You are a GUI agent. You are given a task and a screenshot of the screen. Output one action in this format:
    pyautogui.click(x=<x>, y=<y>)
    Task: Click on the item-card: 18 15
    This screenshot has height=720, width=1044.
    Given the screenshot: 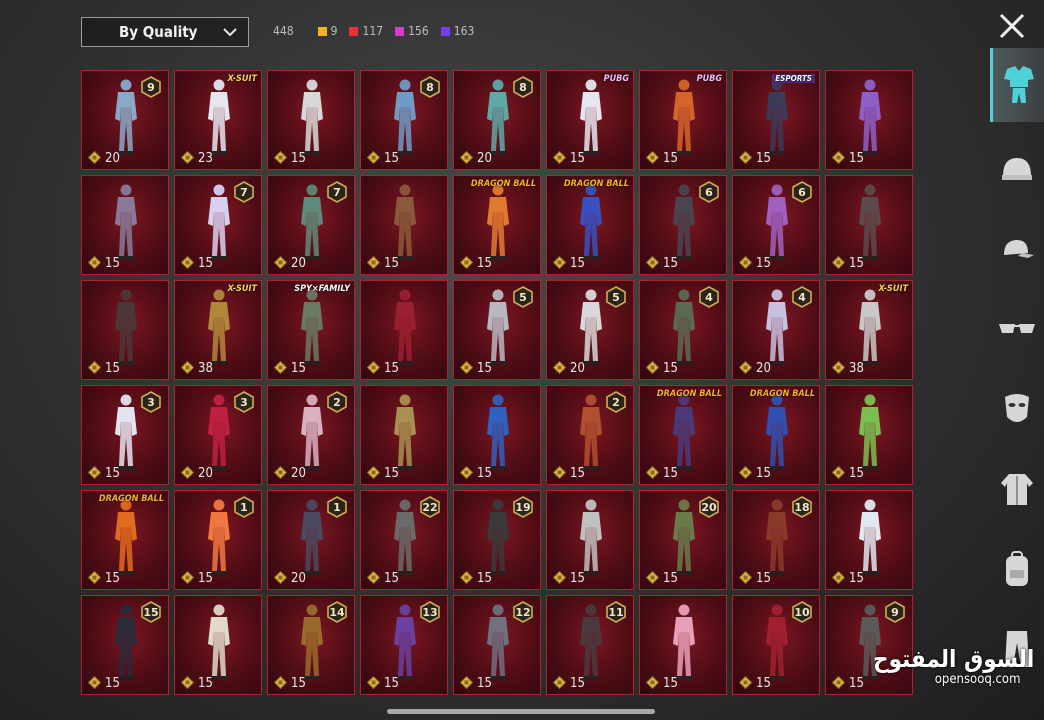 What is the action you would take?
    pyautogui.click(x=776, y=540)
    